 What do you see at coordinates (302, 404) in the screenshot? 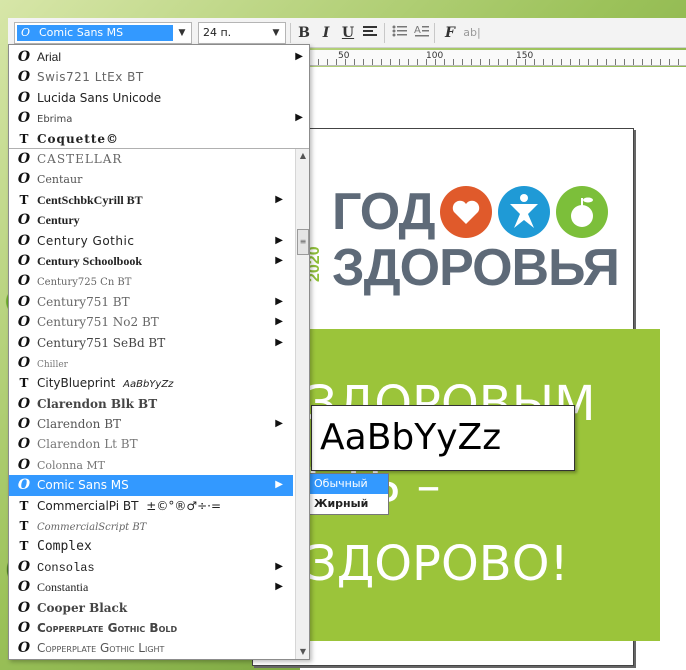
I see `font-list-scrollbar: ▲ ≡ ▼` at bounding box center [302, 404].